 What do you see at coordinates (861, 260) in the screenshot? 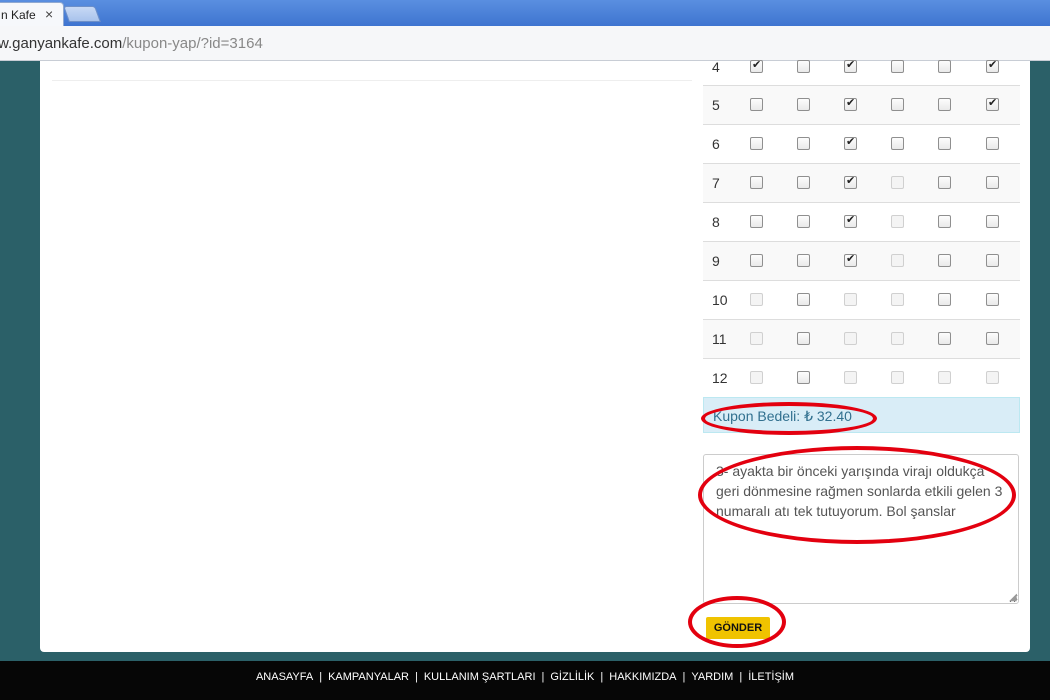
I see `table-row: 9` at bounding box center [861, 260].